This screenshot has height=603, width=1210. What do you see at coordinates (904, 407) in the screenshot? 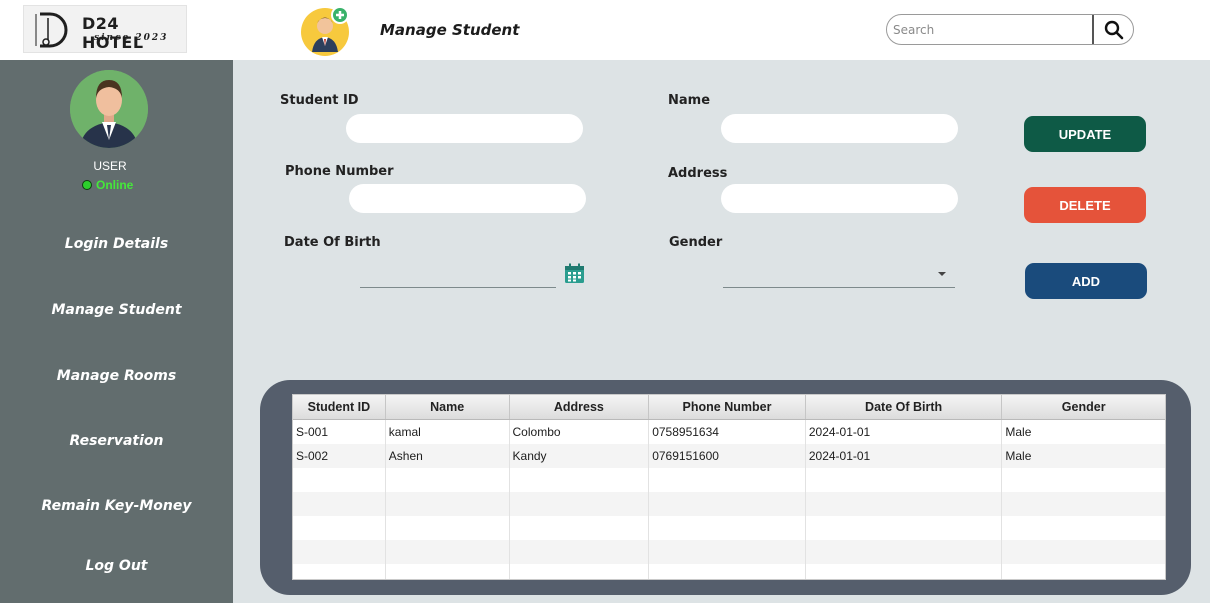
I see `column-header-date-of-birth: Date Of Birth` at bounding box center [904, 407].